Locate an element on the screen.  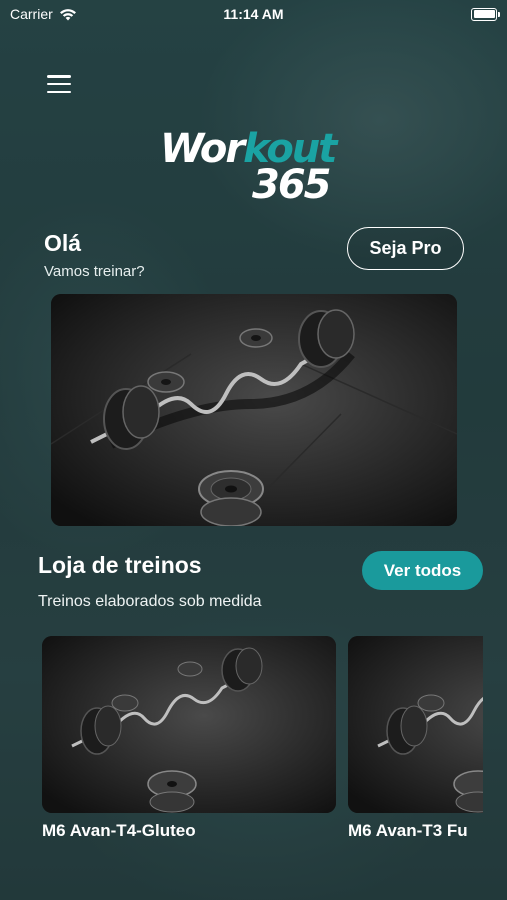
battery-icon is located at coordinates (485, 14).